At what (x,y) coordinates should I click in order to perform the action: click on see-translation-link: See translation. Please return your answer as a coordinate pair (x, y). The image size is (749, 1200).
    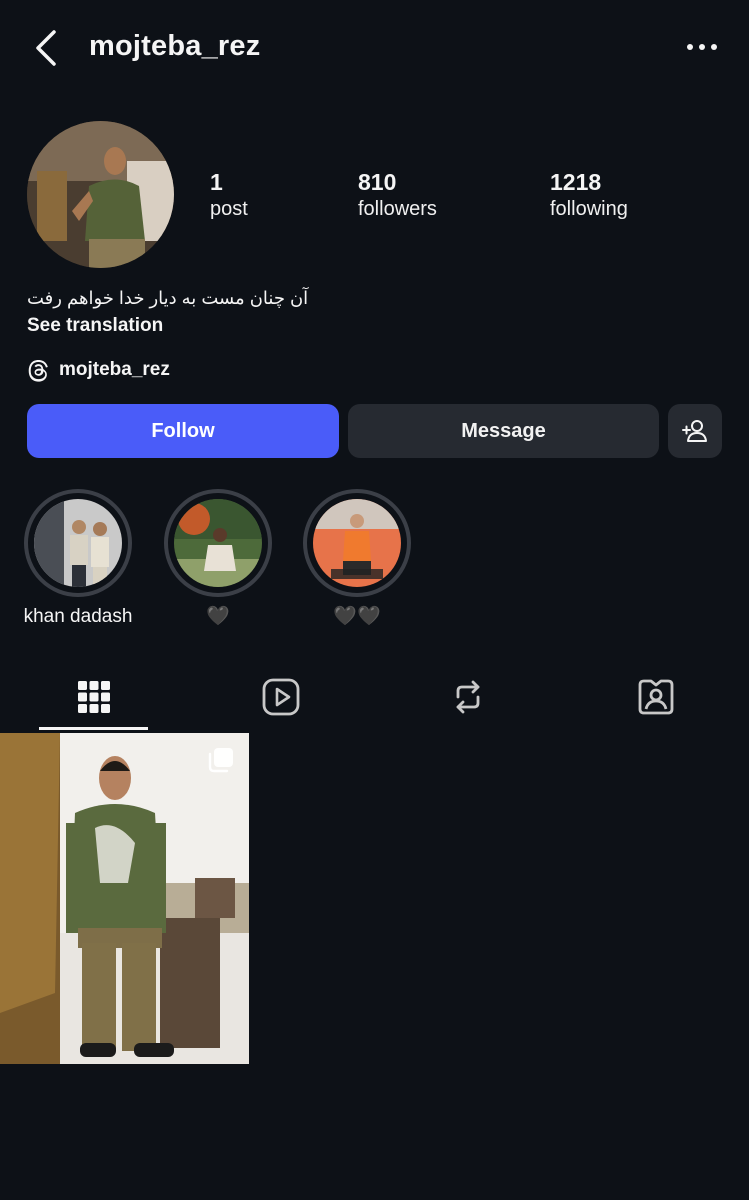
    Looking at the image, I should click on (95, 326).